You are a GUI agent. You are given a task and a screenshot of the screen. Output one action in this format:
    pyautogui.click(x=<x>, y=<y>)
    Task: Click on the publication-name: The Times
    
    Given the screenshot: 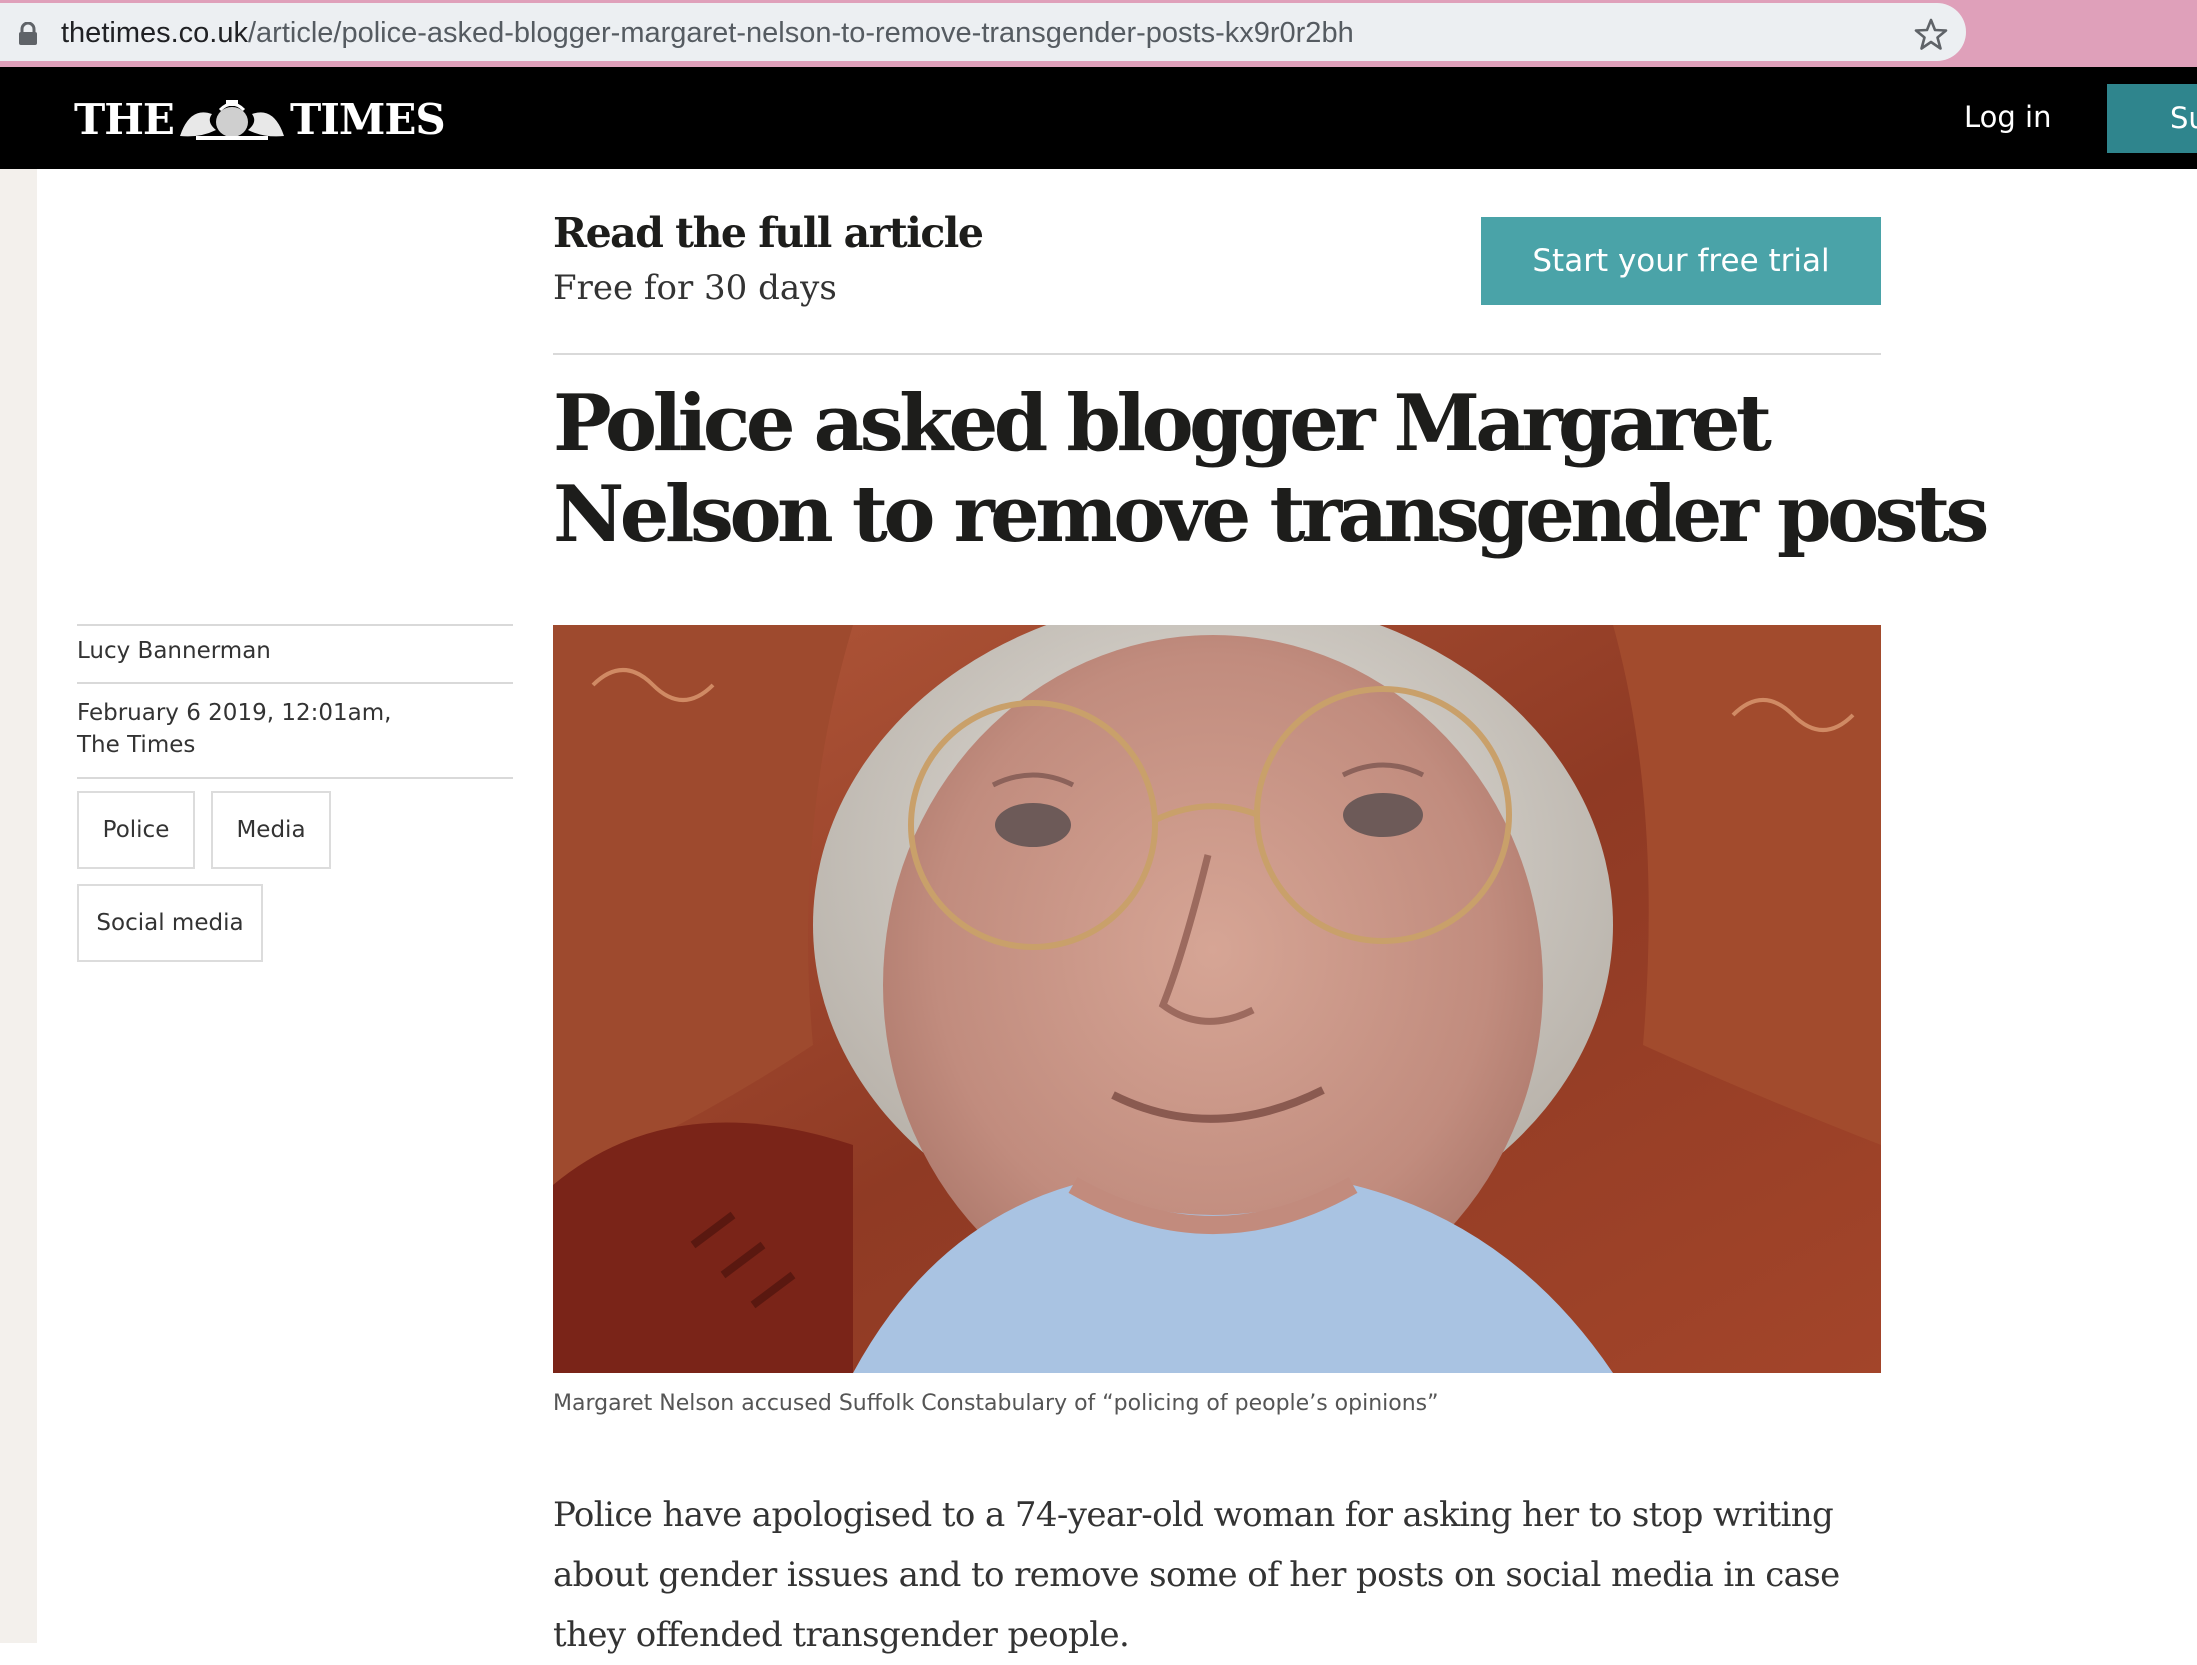 What is the action you would take?
    pyautogui.click(x=136, y=745)
    